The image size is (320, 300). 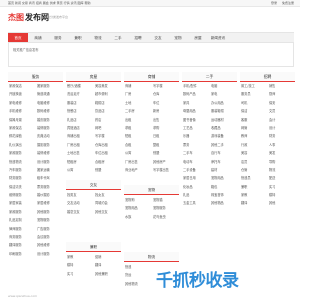 I want to click on category-link: 礼仪演出, so click(x=15, y=145).